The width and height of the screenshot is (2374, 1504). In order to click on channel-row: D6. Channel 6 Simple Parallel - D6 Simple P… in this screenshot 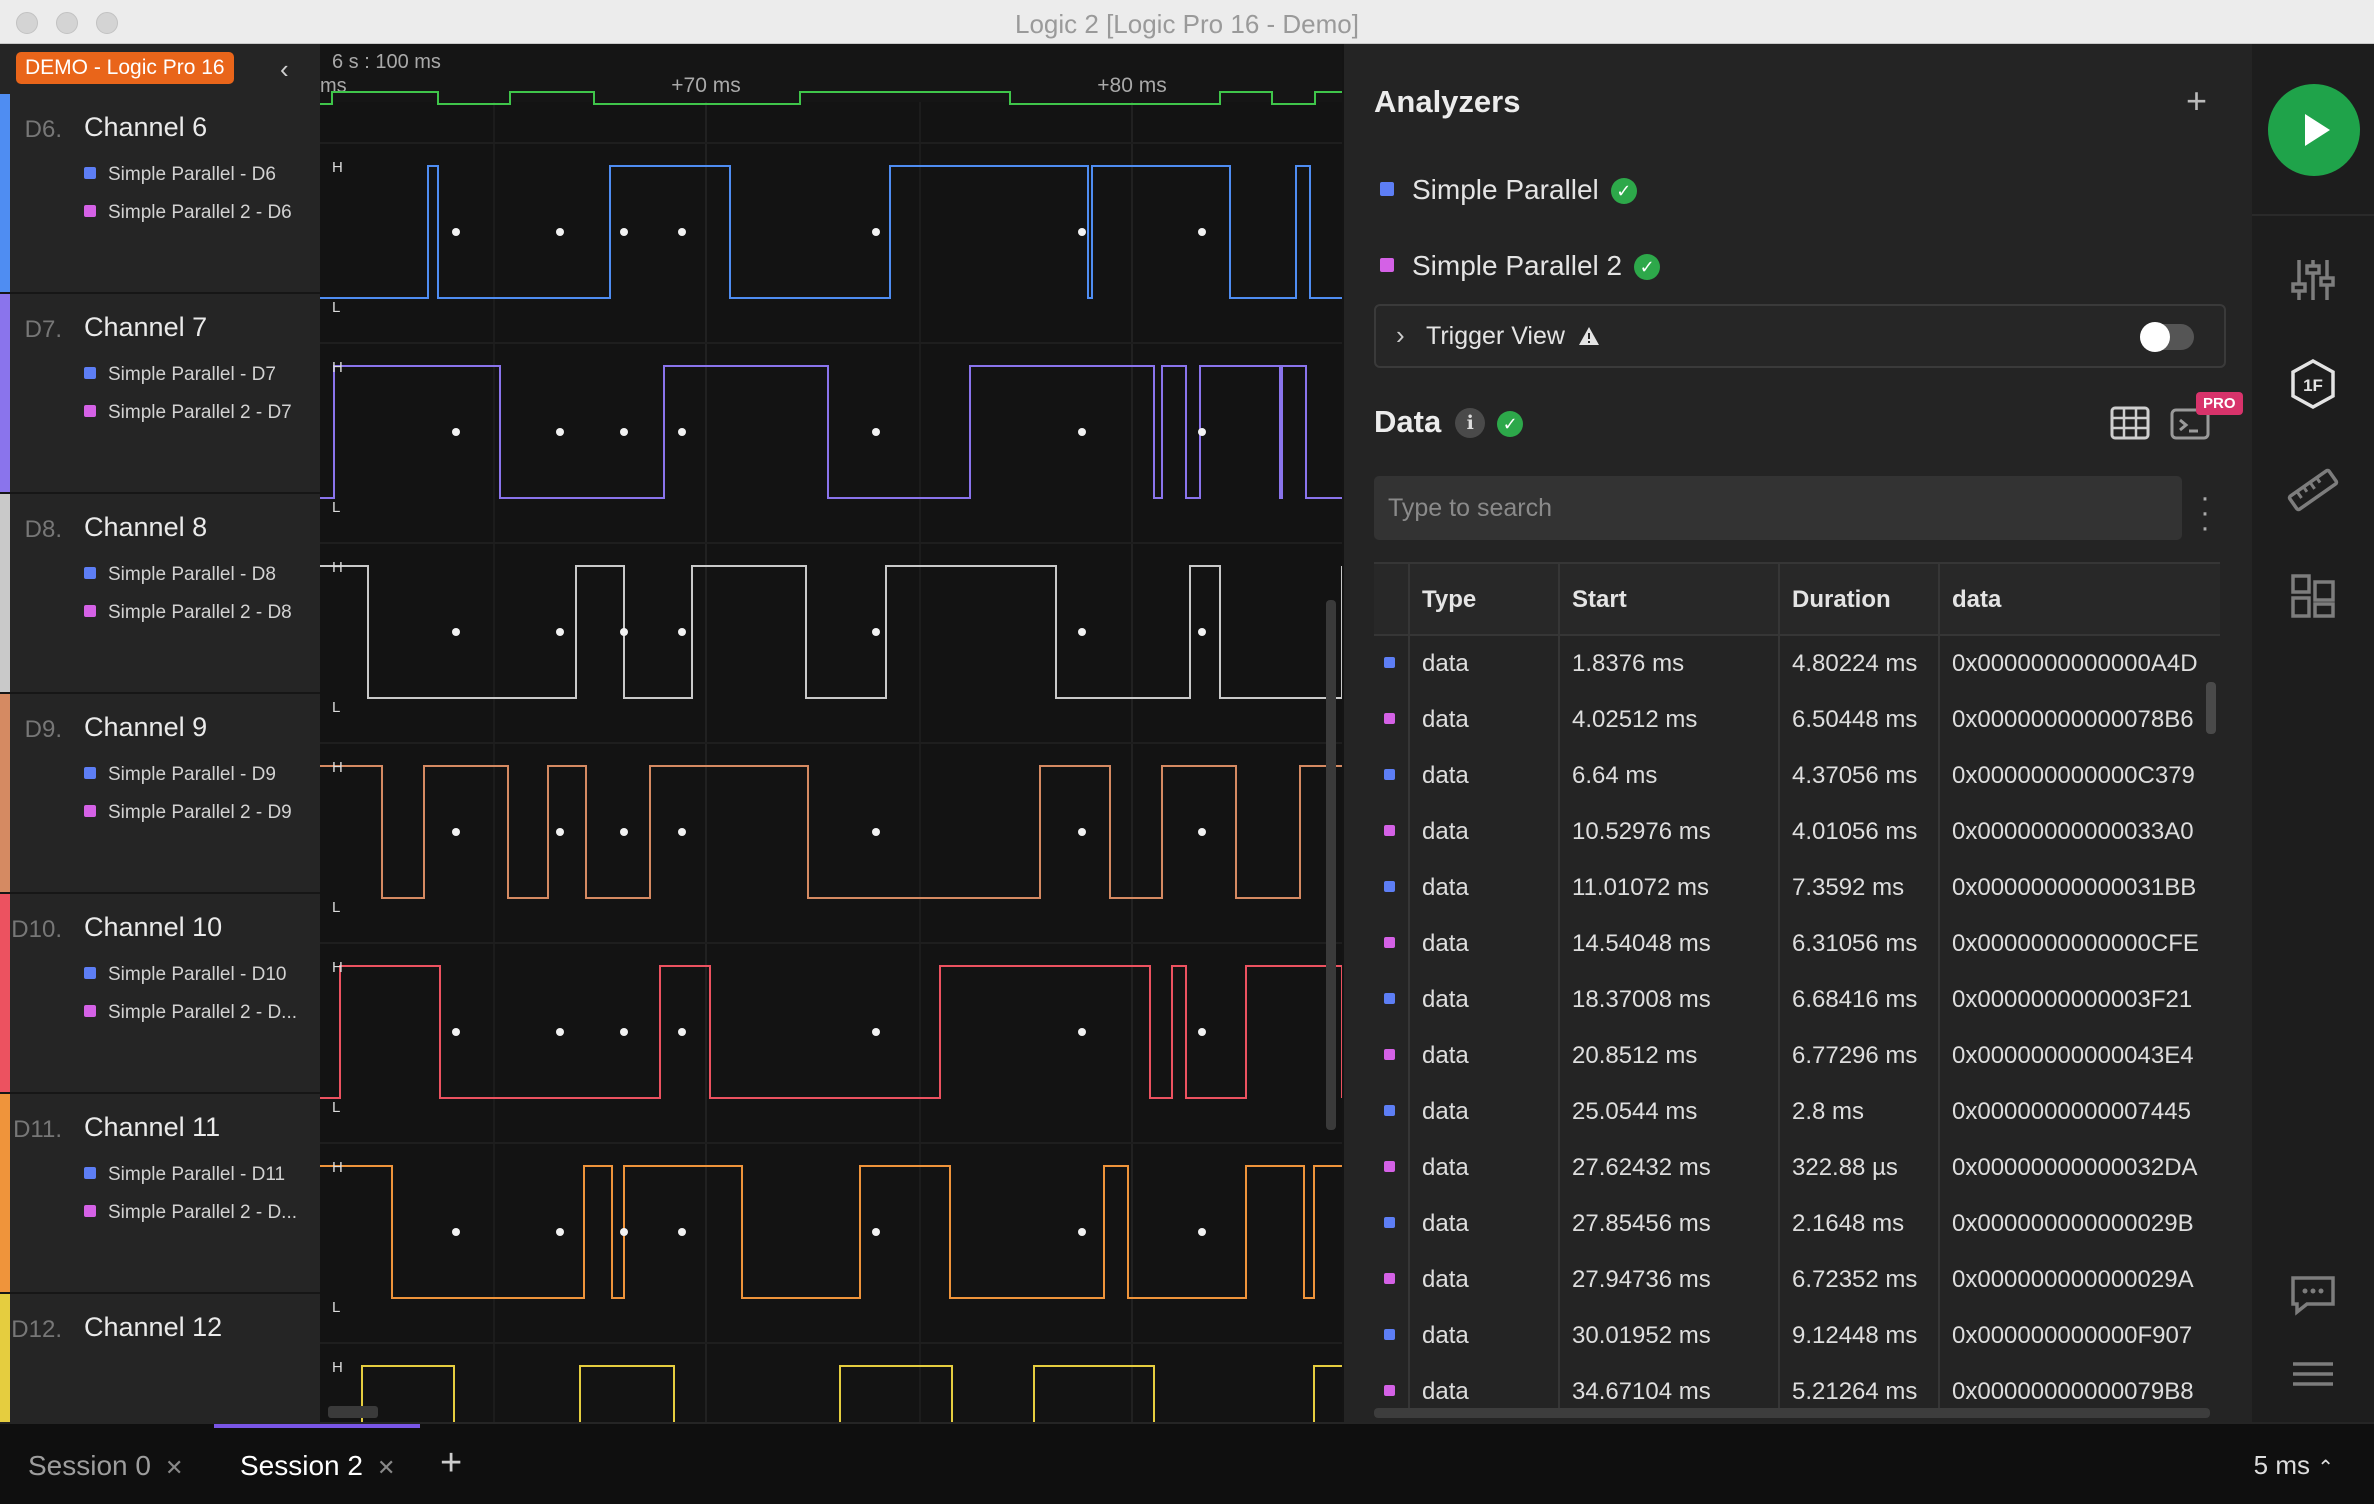, I will do `click(160, 194)`.